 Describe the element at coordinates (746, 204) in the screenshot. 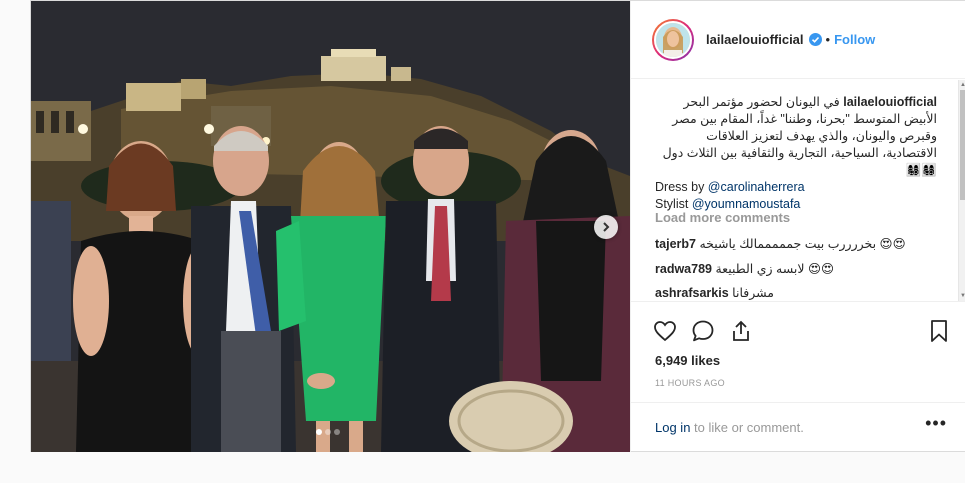

I see `mention-link: @youmnamoustafa` at that location.